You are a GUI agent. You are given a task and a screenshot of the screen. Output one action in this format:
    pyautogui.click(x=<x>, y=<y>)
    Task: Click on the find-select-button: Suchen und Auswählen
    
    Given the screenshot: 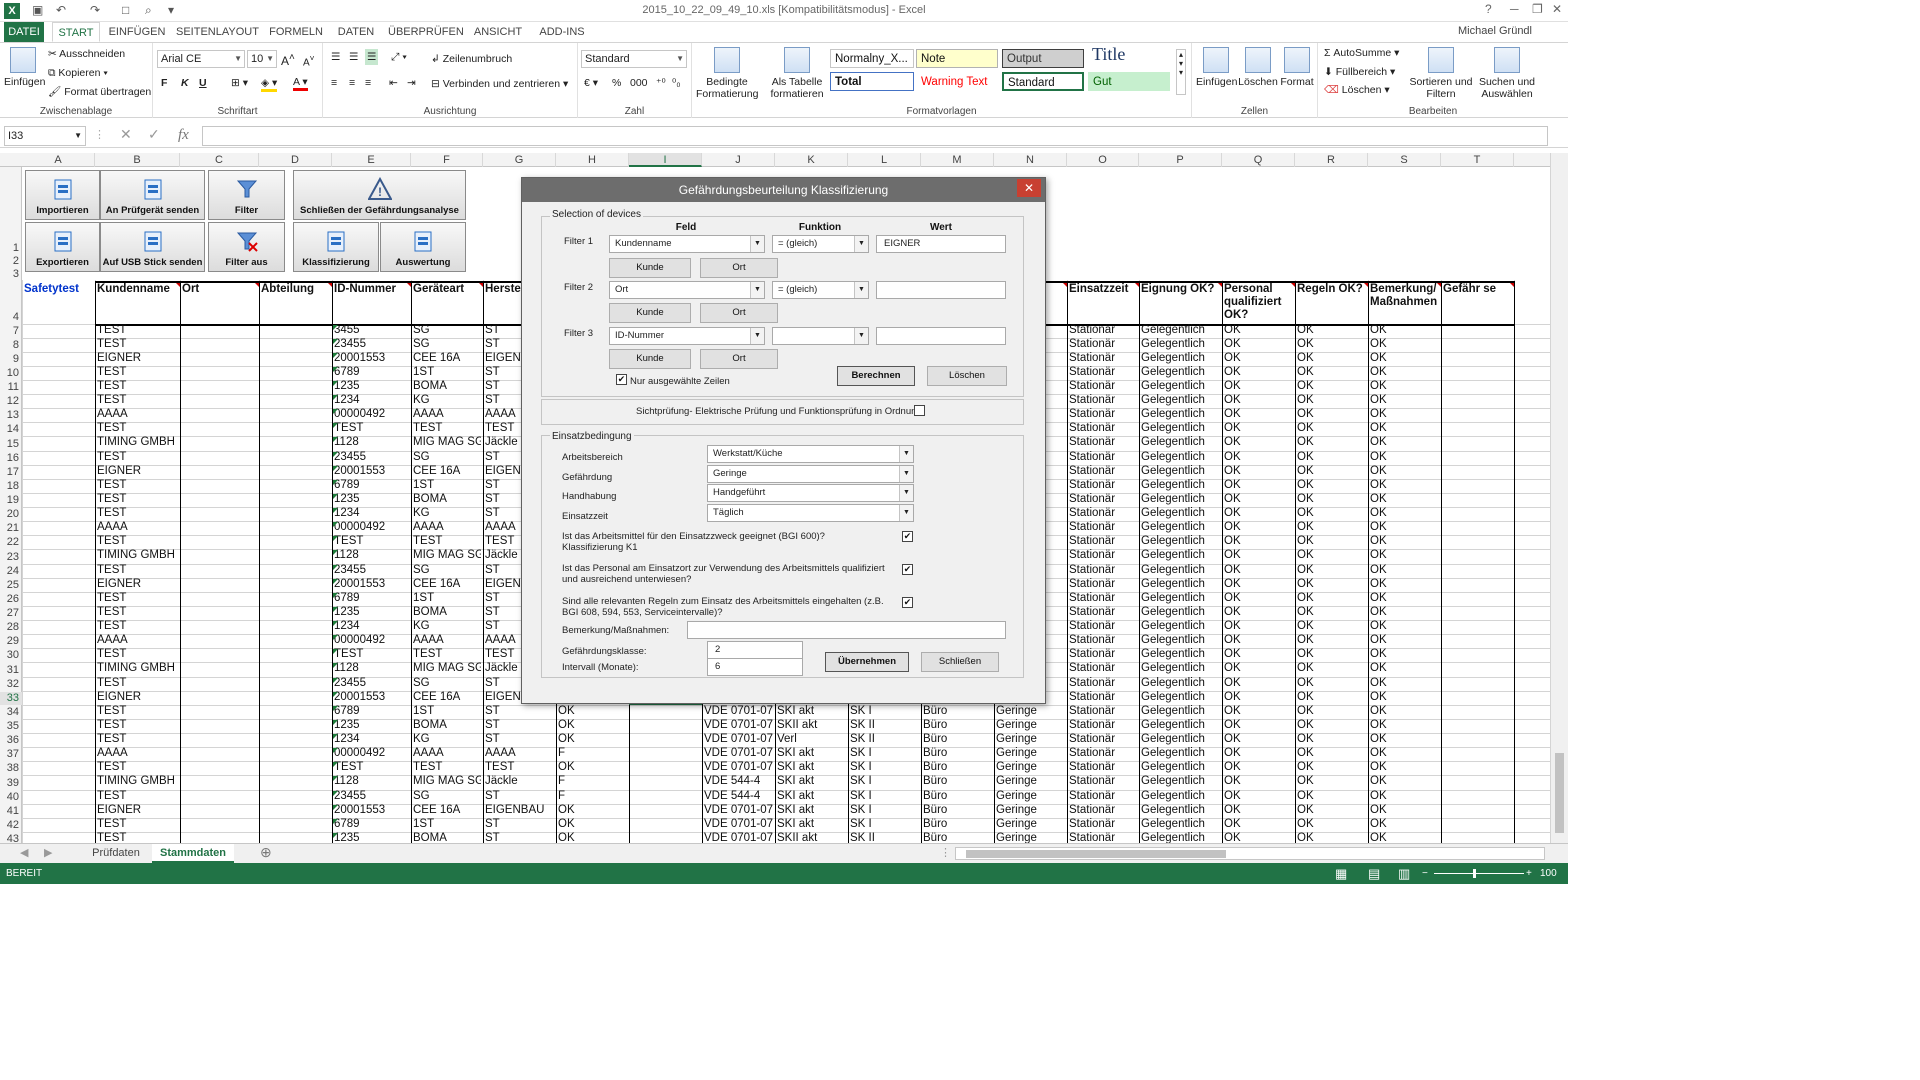 What is the action you would take?
    pyautogui.click(x=1507, y=73)
    